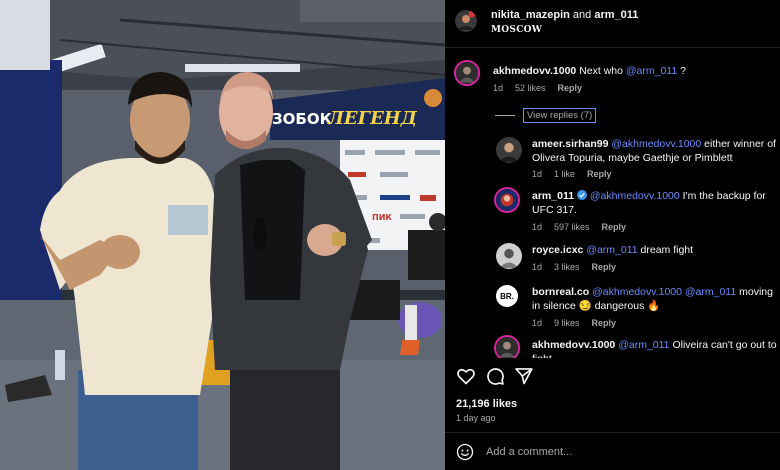 This screenshot has width=780, height=470. I want to click on comment-body-mid: dangerous, so click(619, 306).